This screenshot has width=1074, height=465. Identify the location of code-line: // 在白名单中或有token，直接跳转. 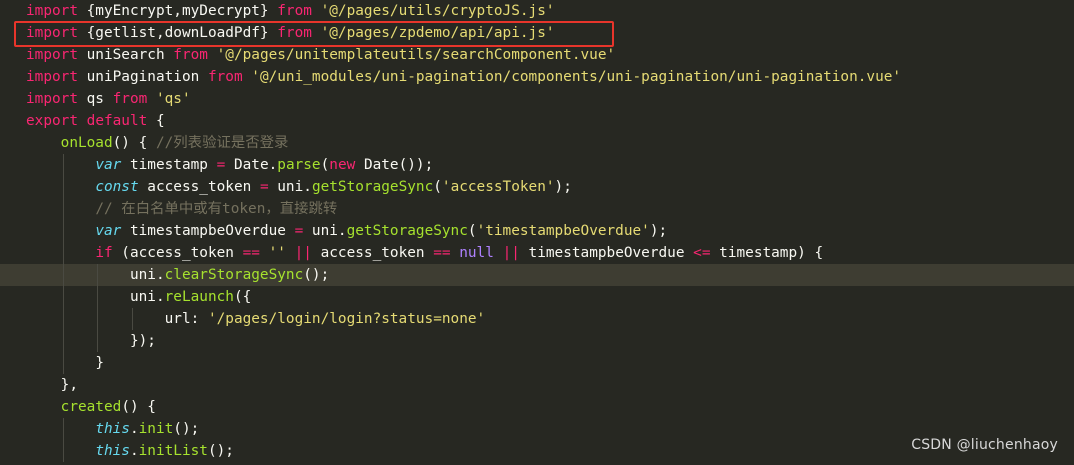
(537, 209).